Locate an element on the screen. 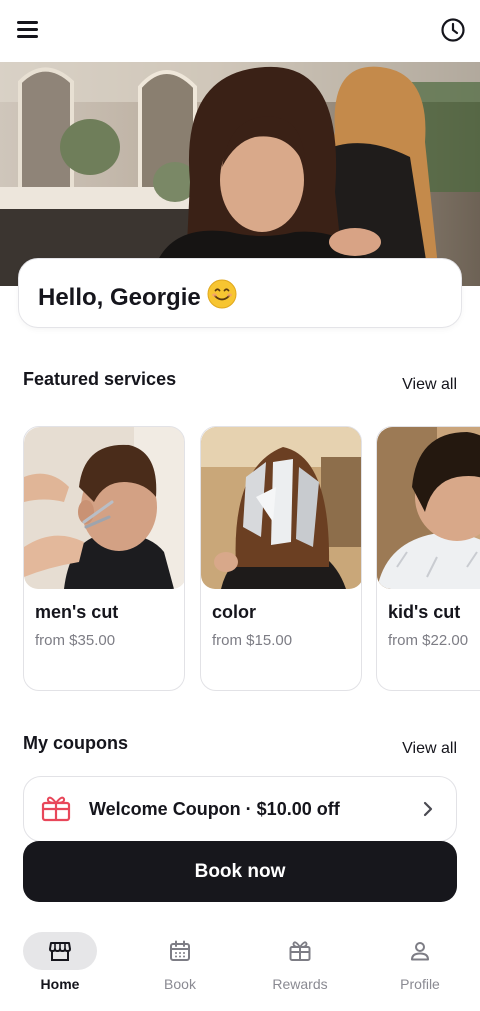  smiling-face-icon is located at coordinates (222, 297).